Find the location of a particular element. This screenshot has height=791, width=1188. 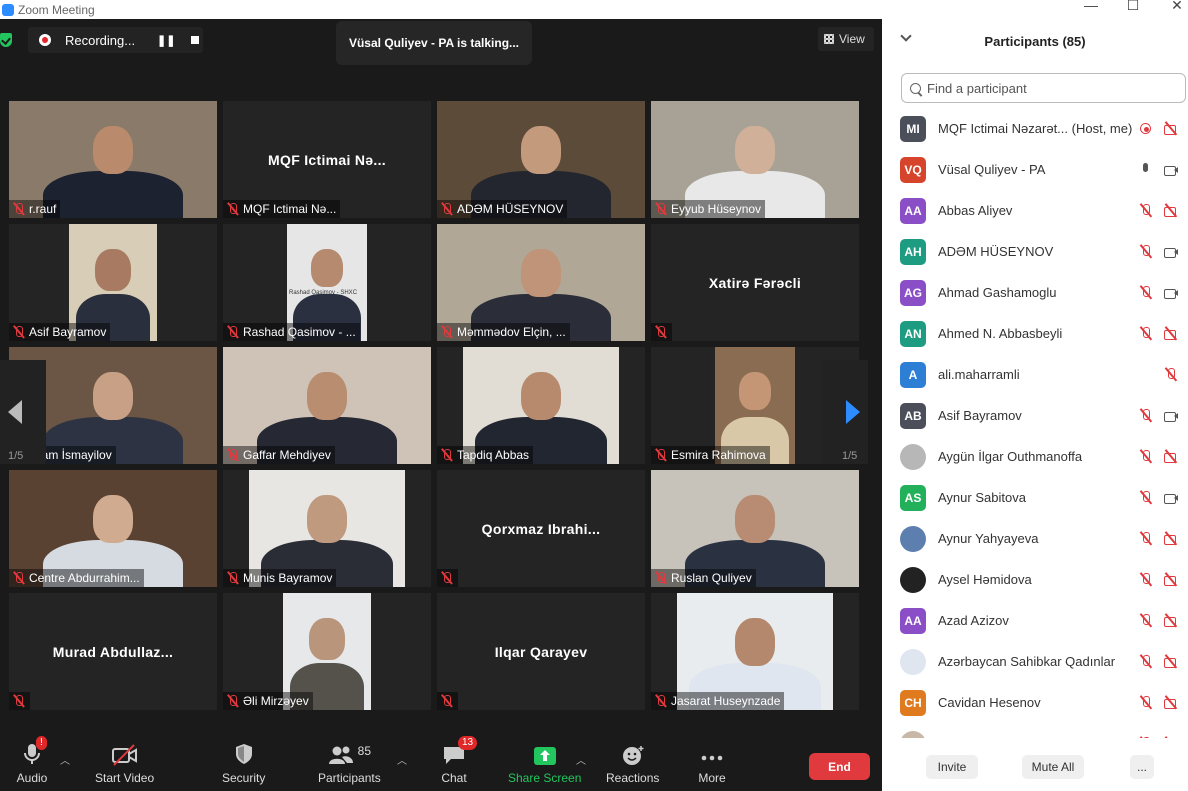

minimize-icon: — is located at coordinates (1091, 6).